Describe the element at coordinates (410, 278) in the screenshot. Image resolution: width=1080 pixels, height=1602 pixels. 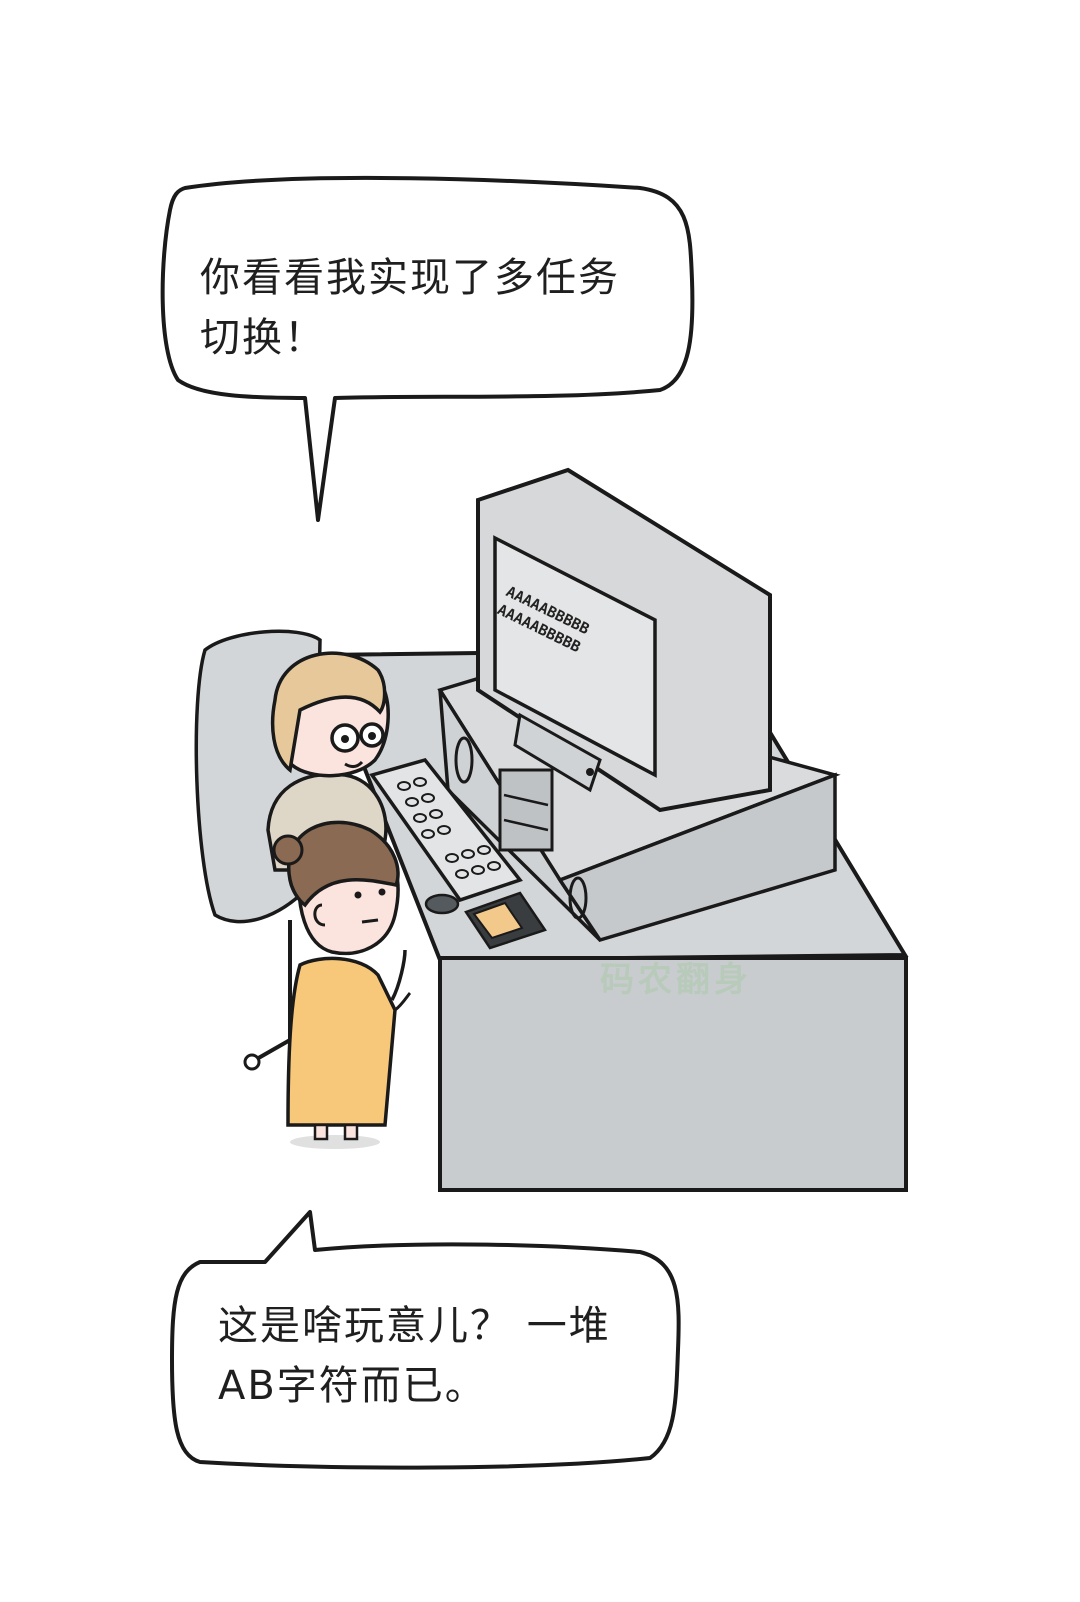
I see `speech-top-line-1: 你看看我实现了多任务` at that location.